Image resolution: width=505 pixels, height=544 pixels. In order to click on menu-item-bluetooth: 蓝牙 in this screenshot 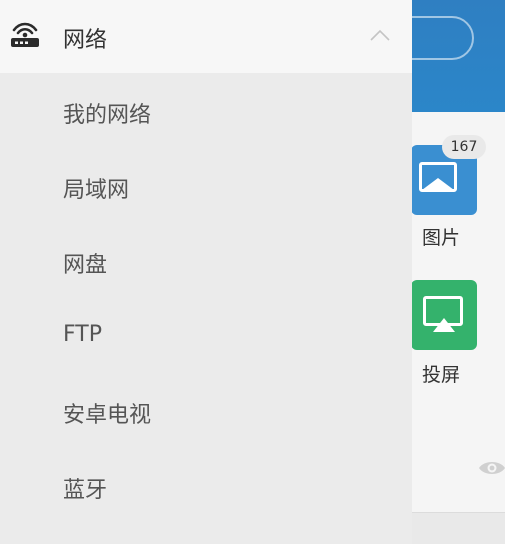, I will do `click(206, 485)`.